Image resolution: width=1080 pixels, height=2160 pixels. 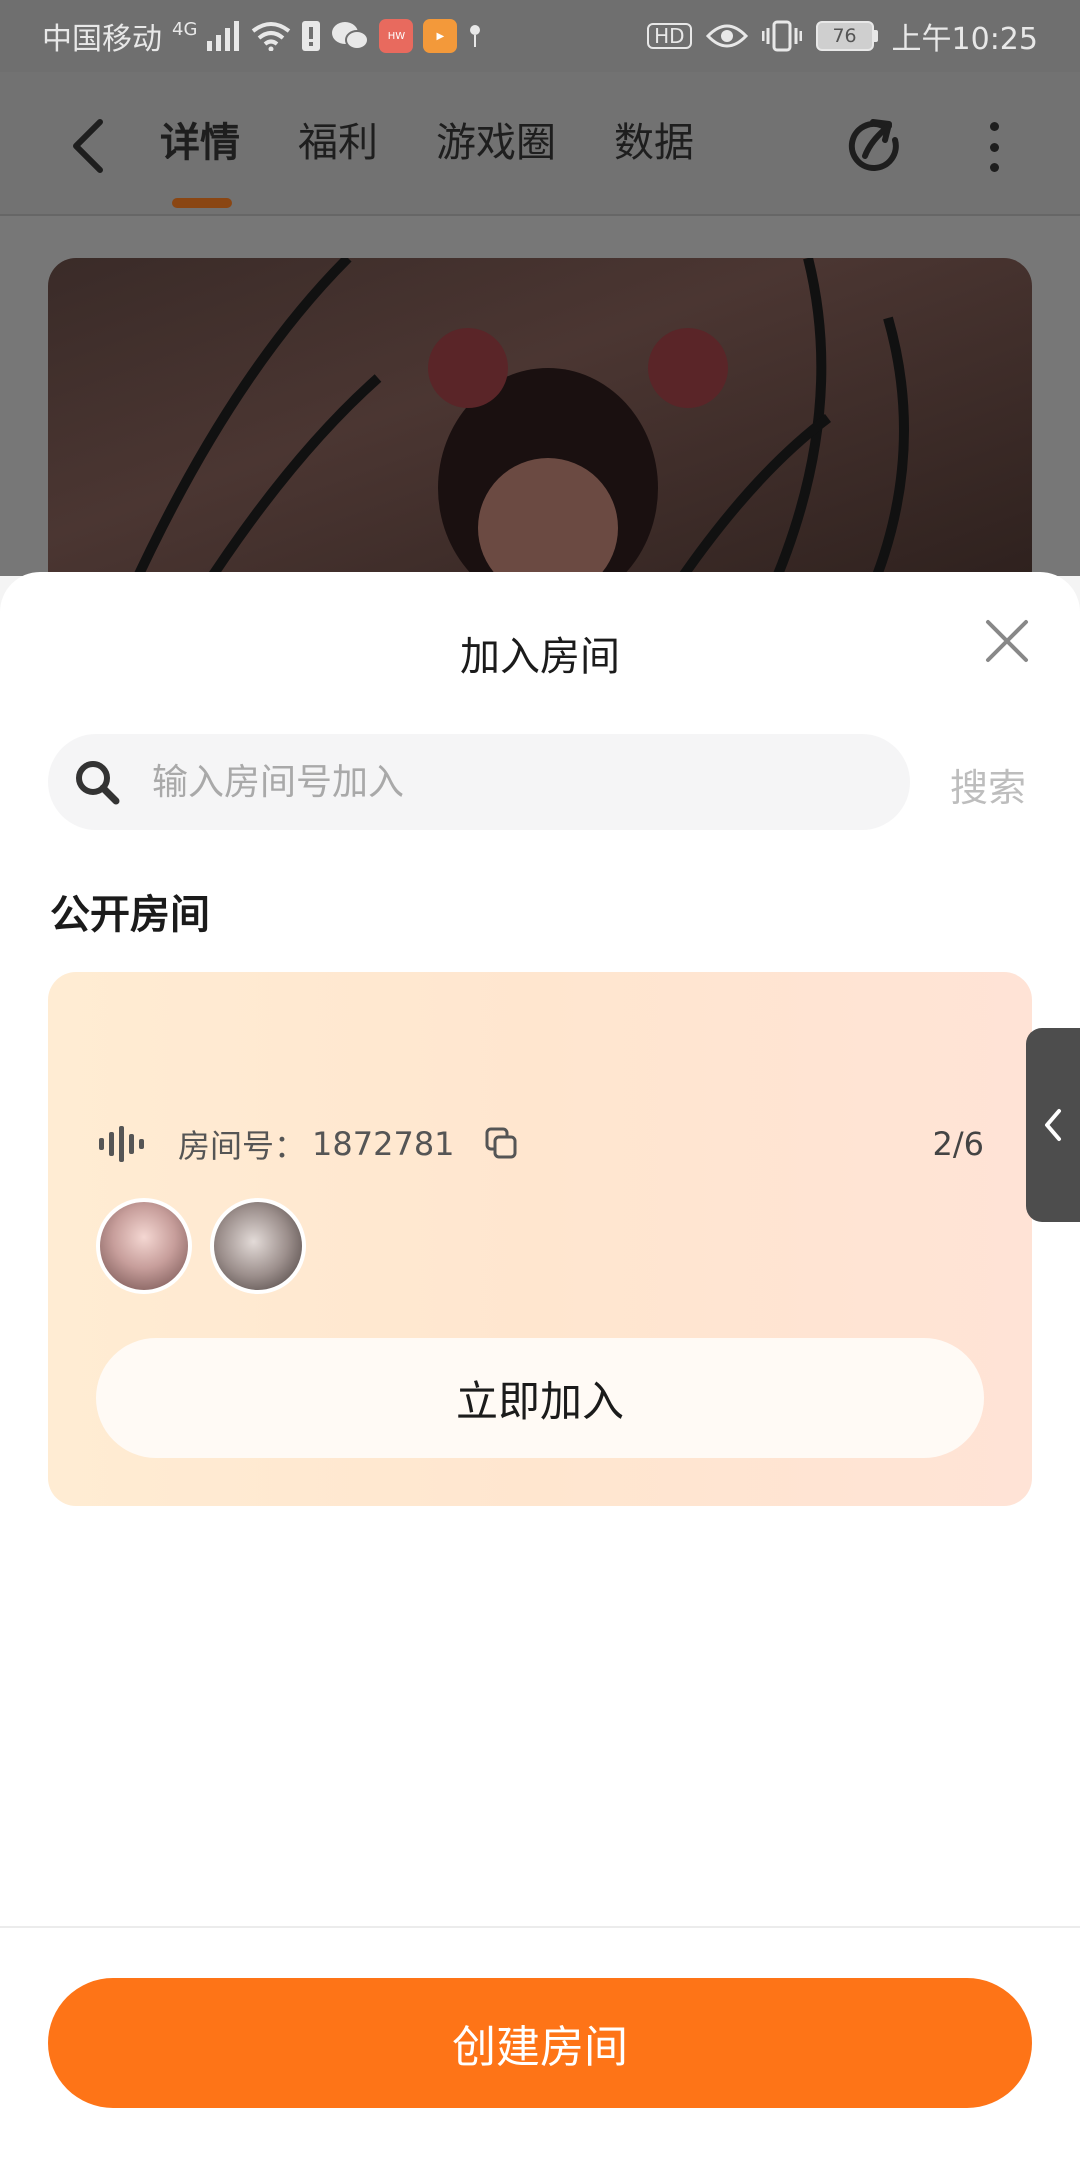 I want to click on game-banner-image, so click(x=540, y=428).